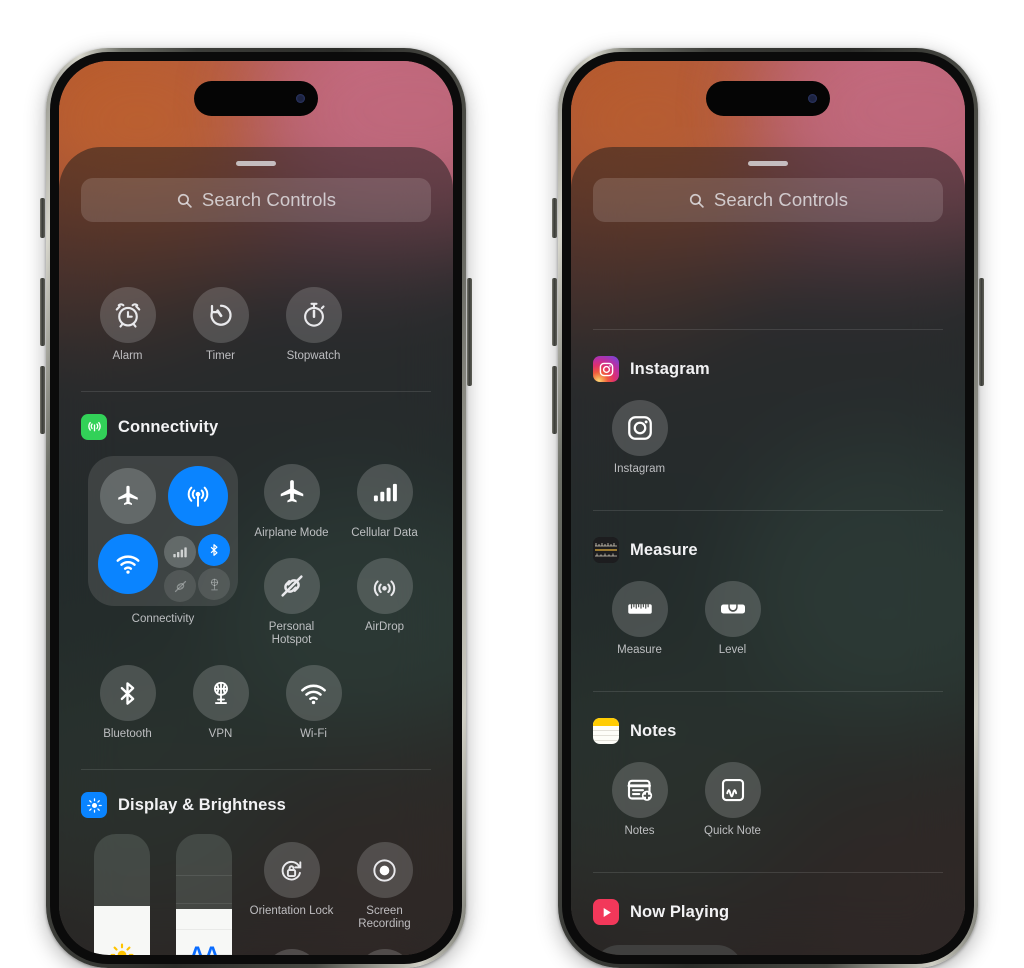 The image size is (1024, 968). I want to click on dynamic-island, so click(256, 98).